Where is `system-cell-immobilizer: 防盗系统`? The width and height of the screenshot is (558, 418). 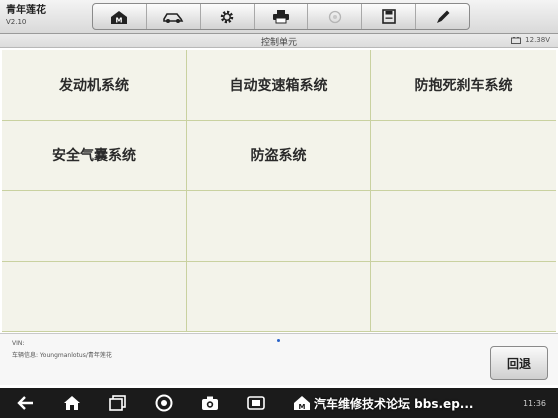 system-cell-immobilizer: 防盗系统 is located at coordinates (279, 155).